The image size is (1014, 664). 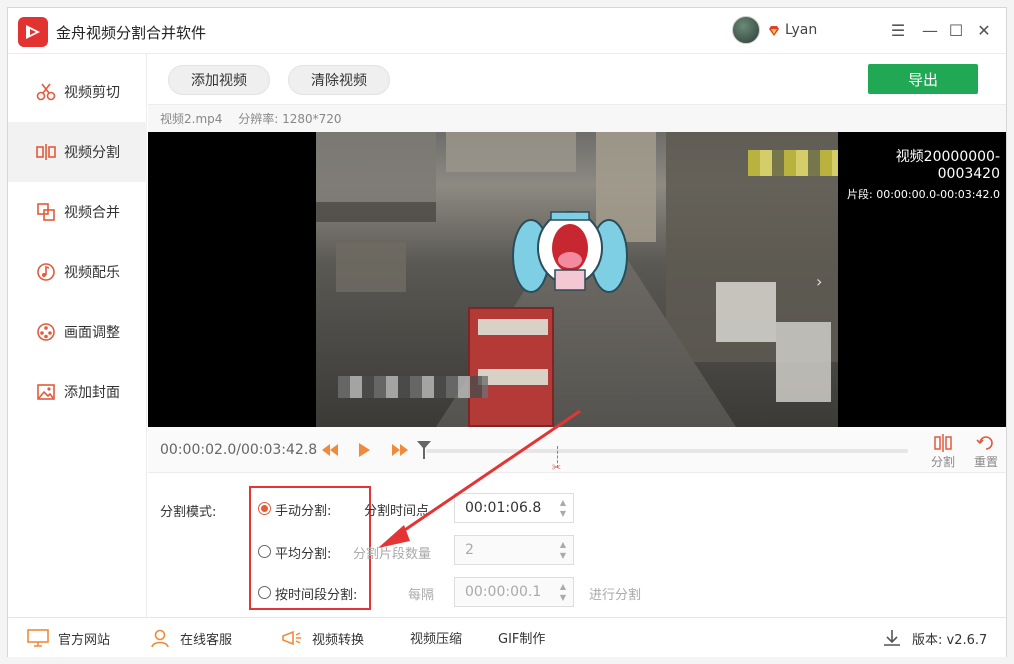 I want to click on file-name: 视频2.mp4, so click(x=191, y=119).